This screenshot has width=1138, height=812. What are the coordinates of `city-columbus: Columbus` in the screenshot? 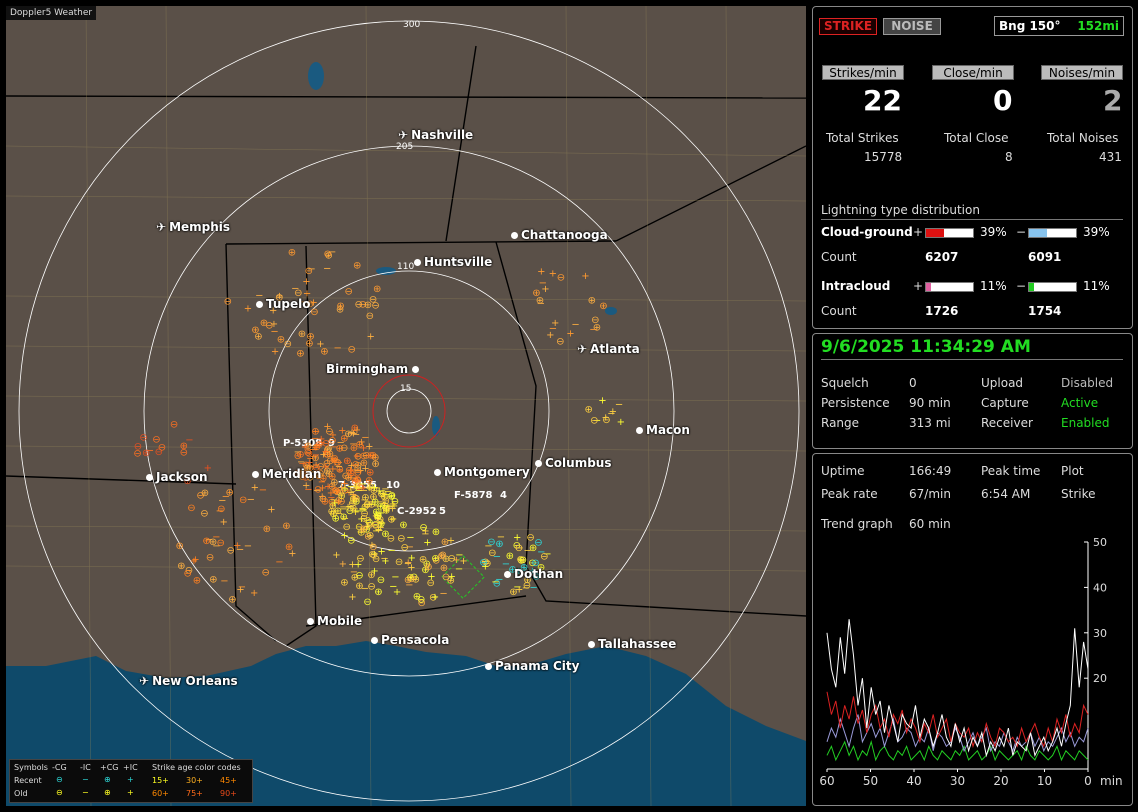 It's located at (573, 463).